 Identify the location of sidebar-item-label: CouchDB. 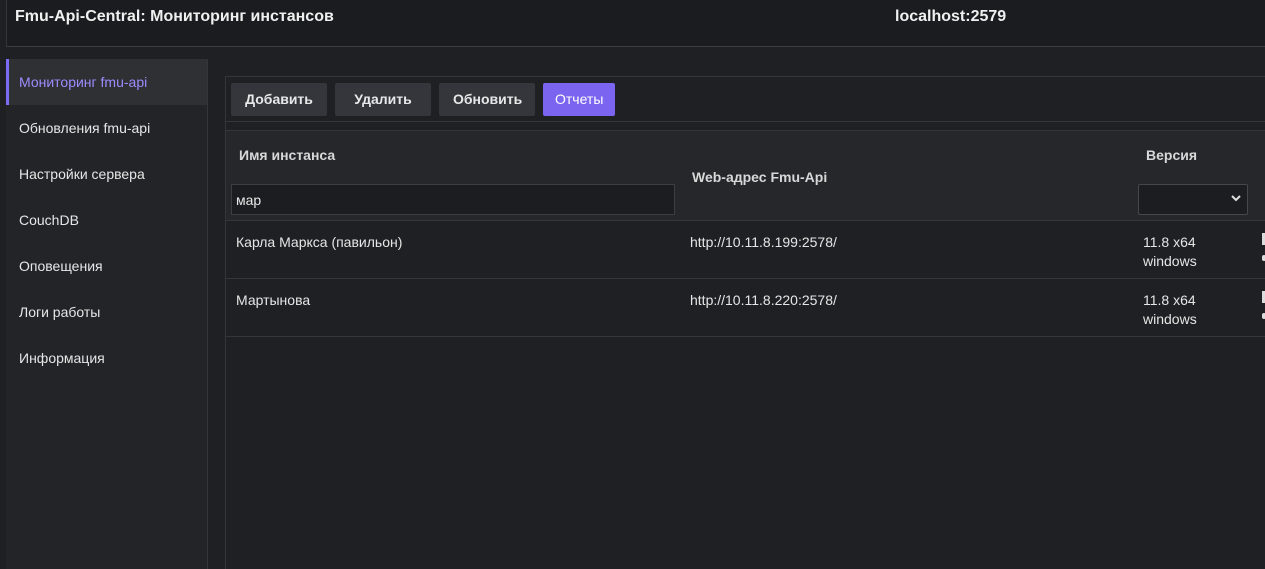
(49, 220).